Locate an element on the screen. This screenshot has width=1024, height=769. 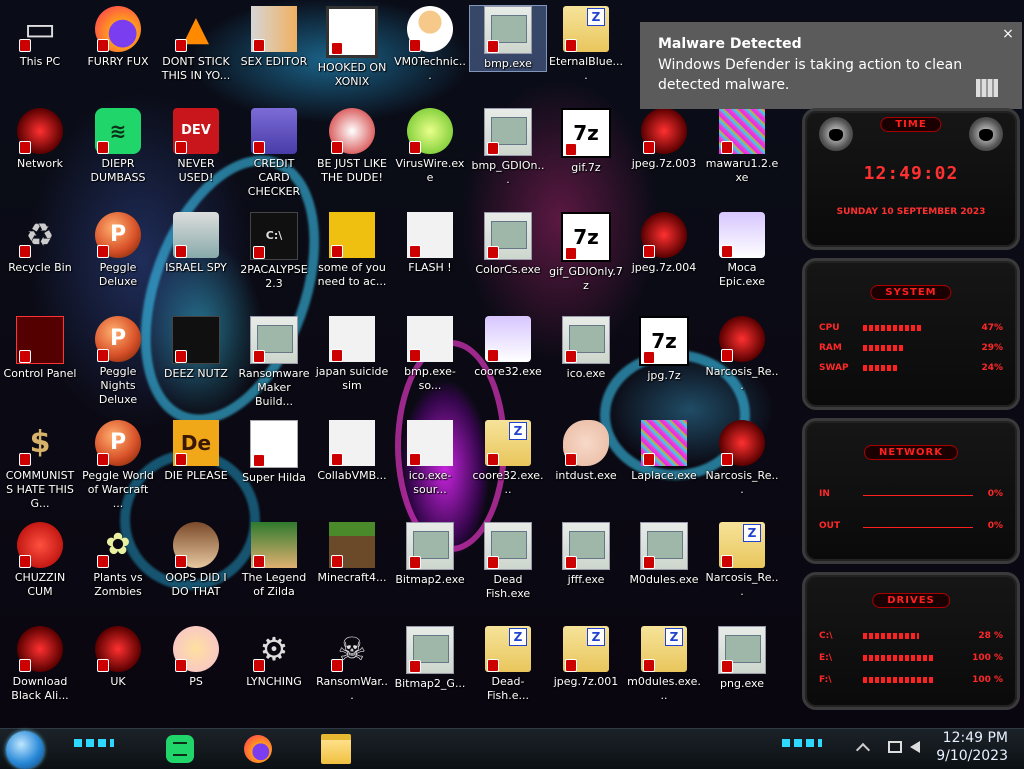
desktop-icon-deez-nutz: DEEZ NUTZ is located at coordinates (196, 348).